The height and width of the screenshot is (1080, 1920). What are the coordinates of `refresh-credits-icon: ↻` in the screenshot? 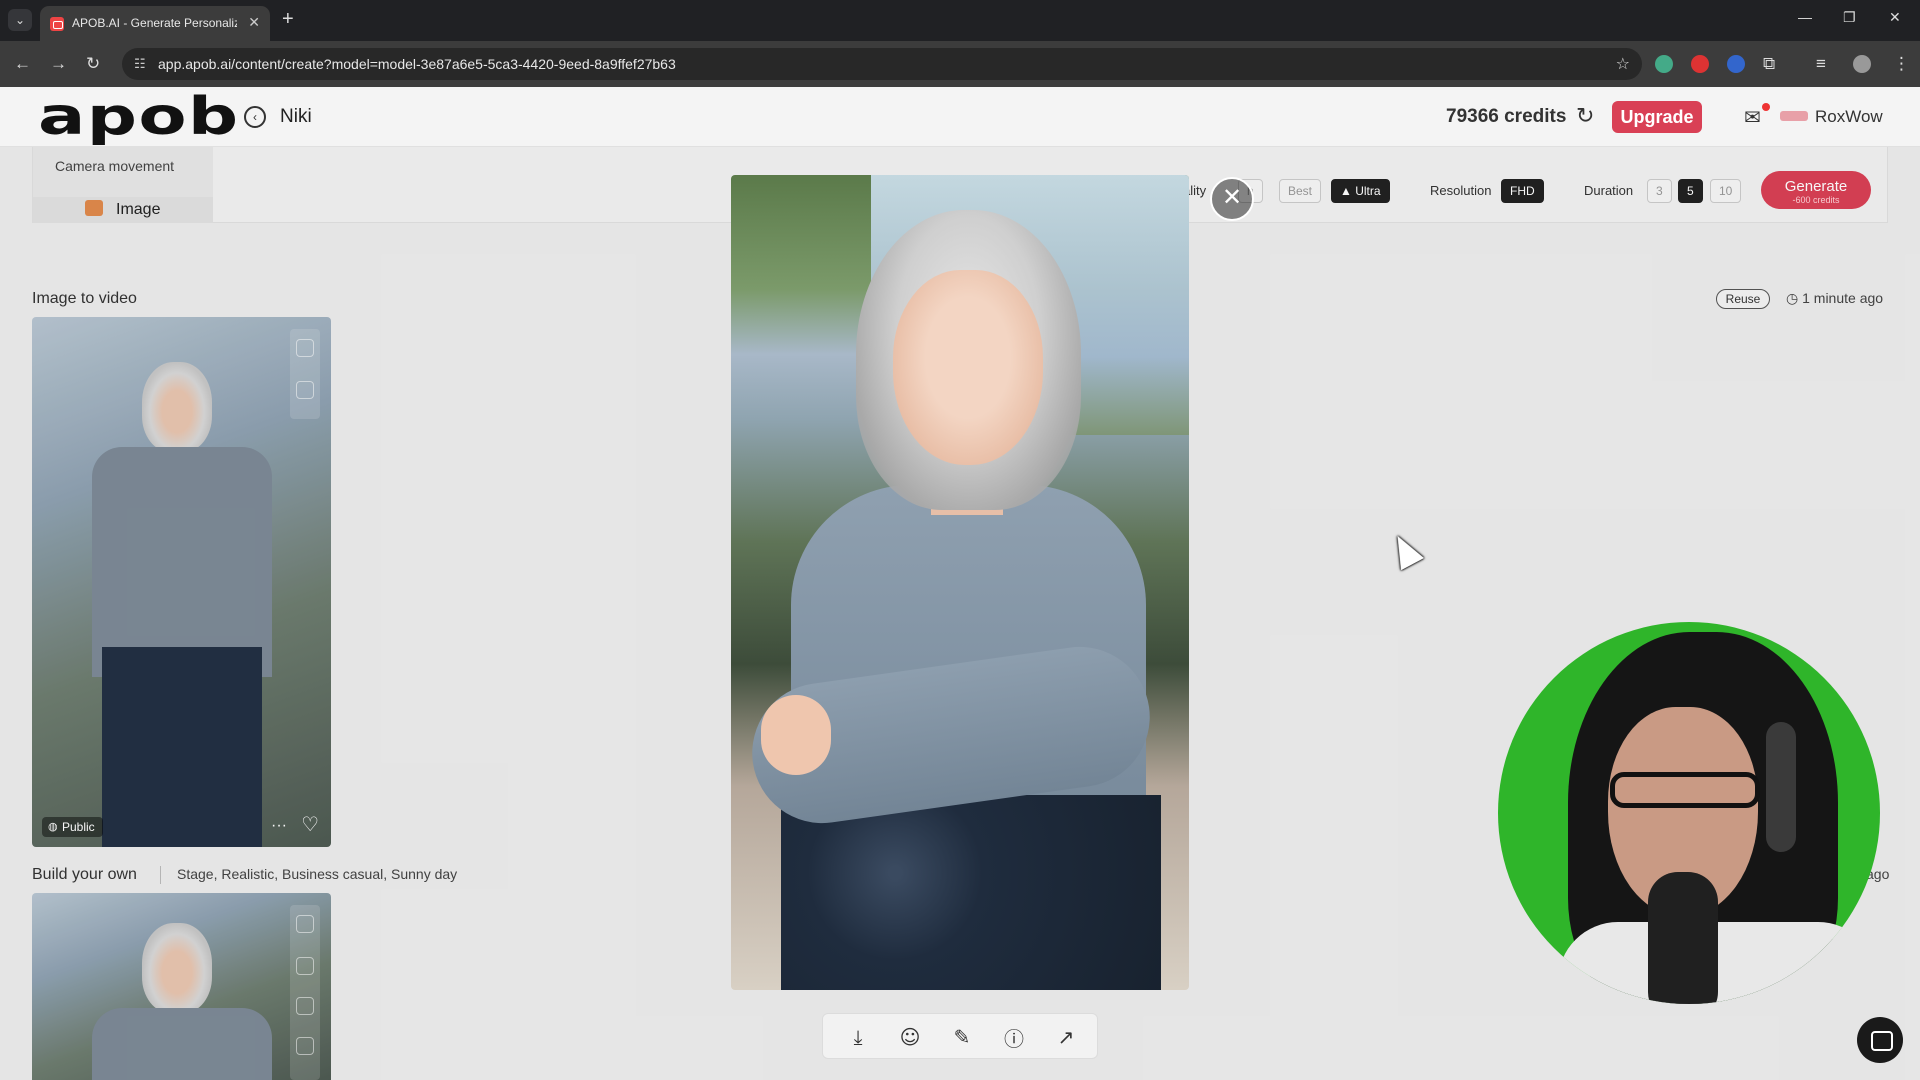 It's located at (1585, 116).